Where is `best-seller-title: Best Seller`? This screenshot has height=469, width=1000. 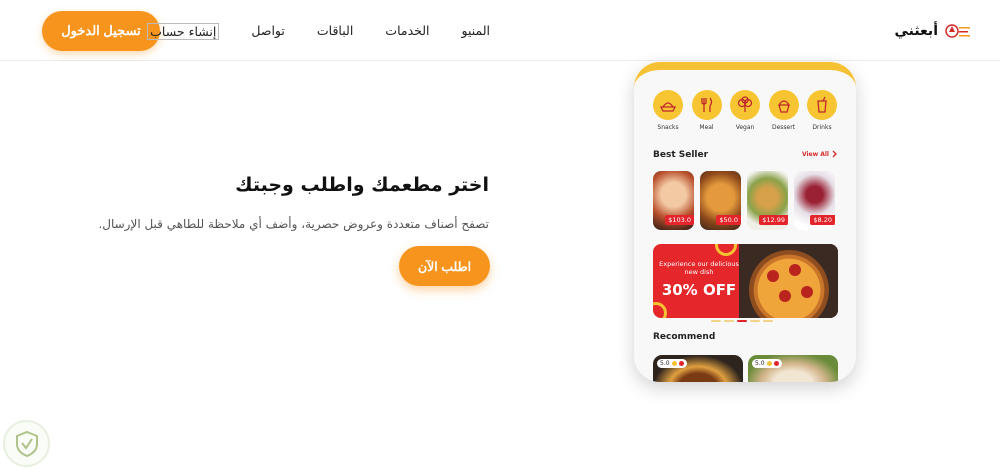 best-seller-title: Best Seller is located at coordinates (681, 155).